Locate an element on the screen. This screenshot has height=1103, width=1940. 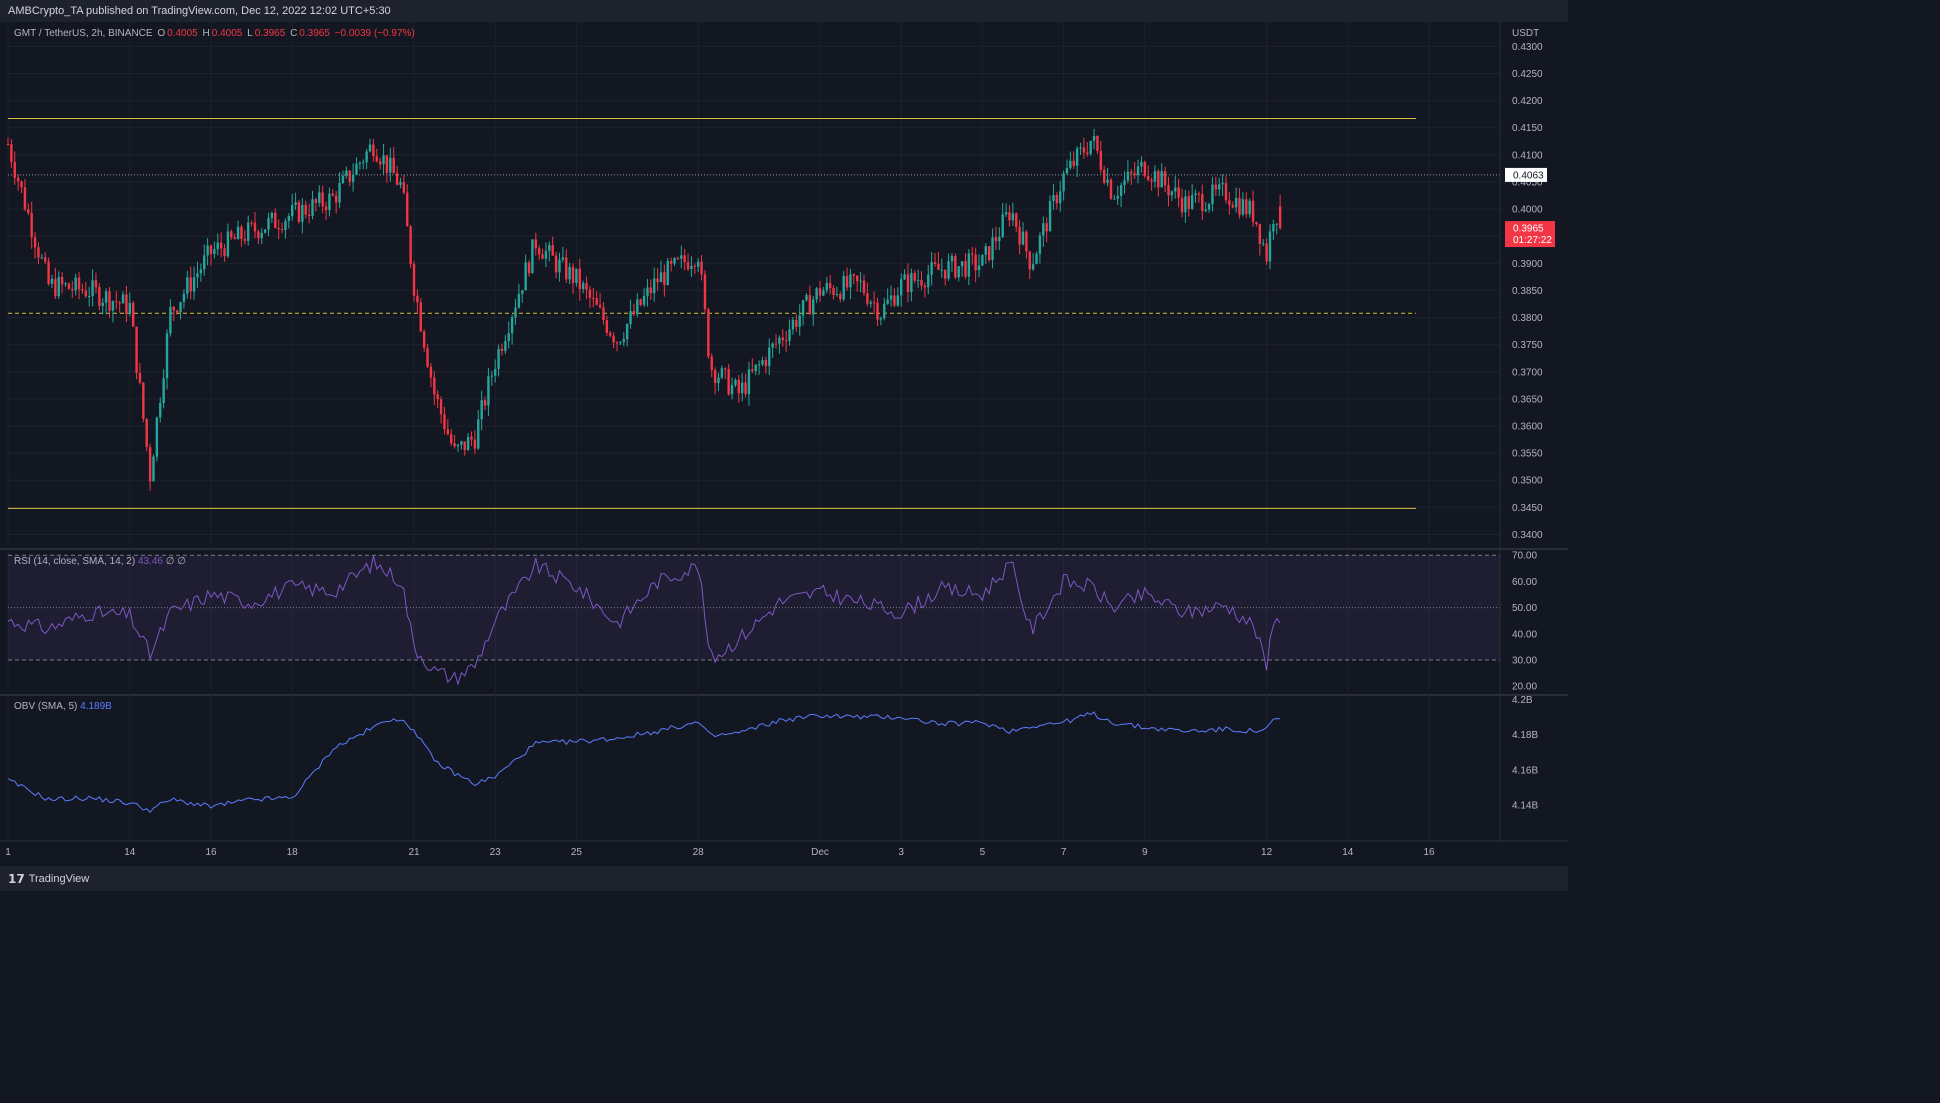
tradingview-logo: 𝟭𝟳 TradingView is located at coordinates (48, 879).